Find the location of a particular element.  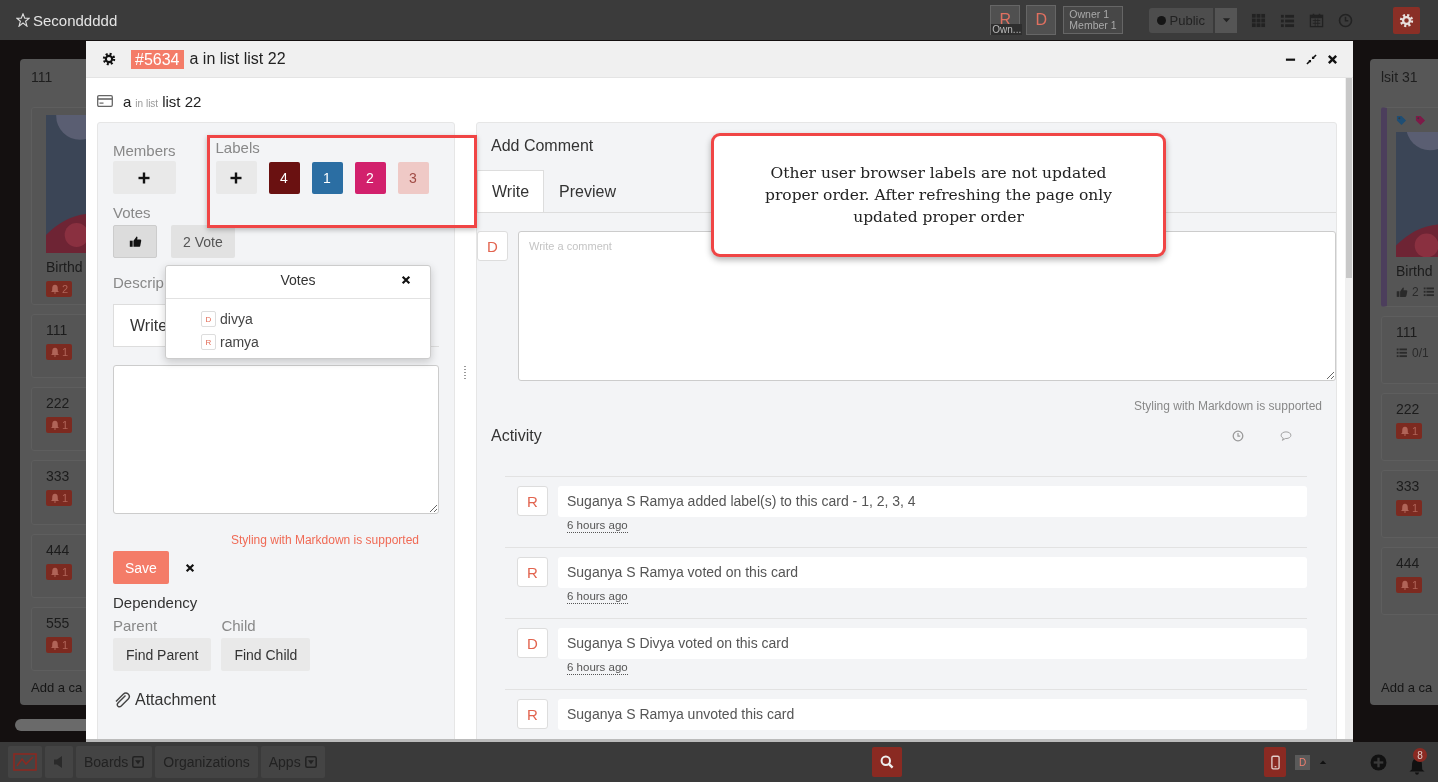

list-title: lsit 31 is located at coordinates (1400, 77).